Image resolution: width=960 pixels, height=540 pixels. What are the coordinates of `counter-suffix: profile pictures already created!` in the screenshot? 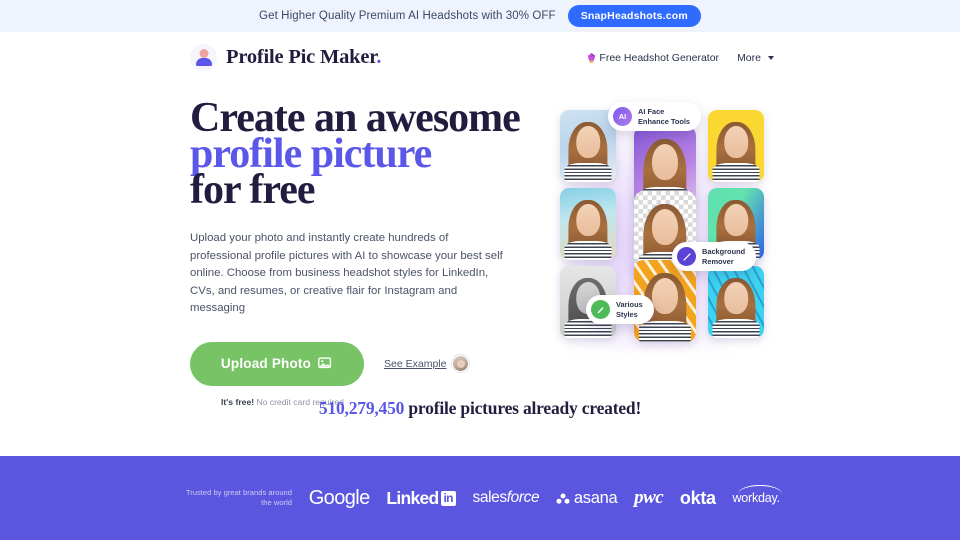 It's located at (523, 408).